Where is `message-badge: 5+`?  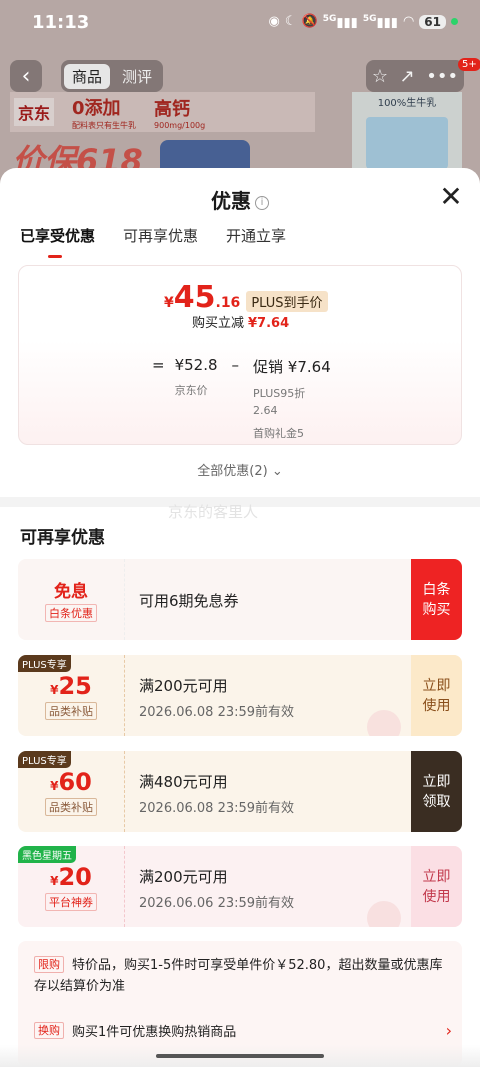 message-badge: 5+ is located at coordinates (469, 64).